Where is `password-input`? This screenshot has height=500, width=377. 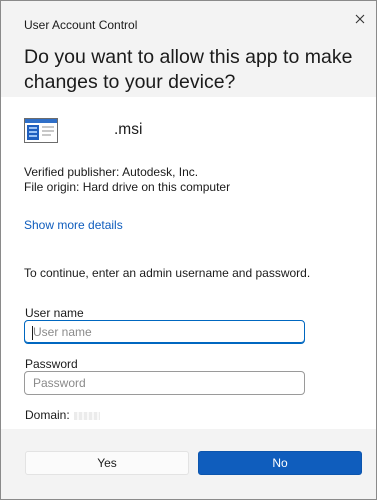 password-input is located at coordinates (164, 383).